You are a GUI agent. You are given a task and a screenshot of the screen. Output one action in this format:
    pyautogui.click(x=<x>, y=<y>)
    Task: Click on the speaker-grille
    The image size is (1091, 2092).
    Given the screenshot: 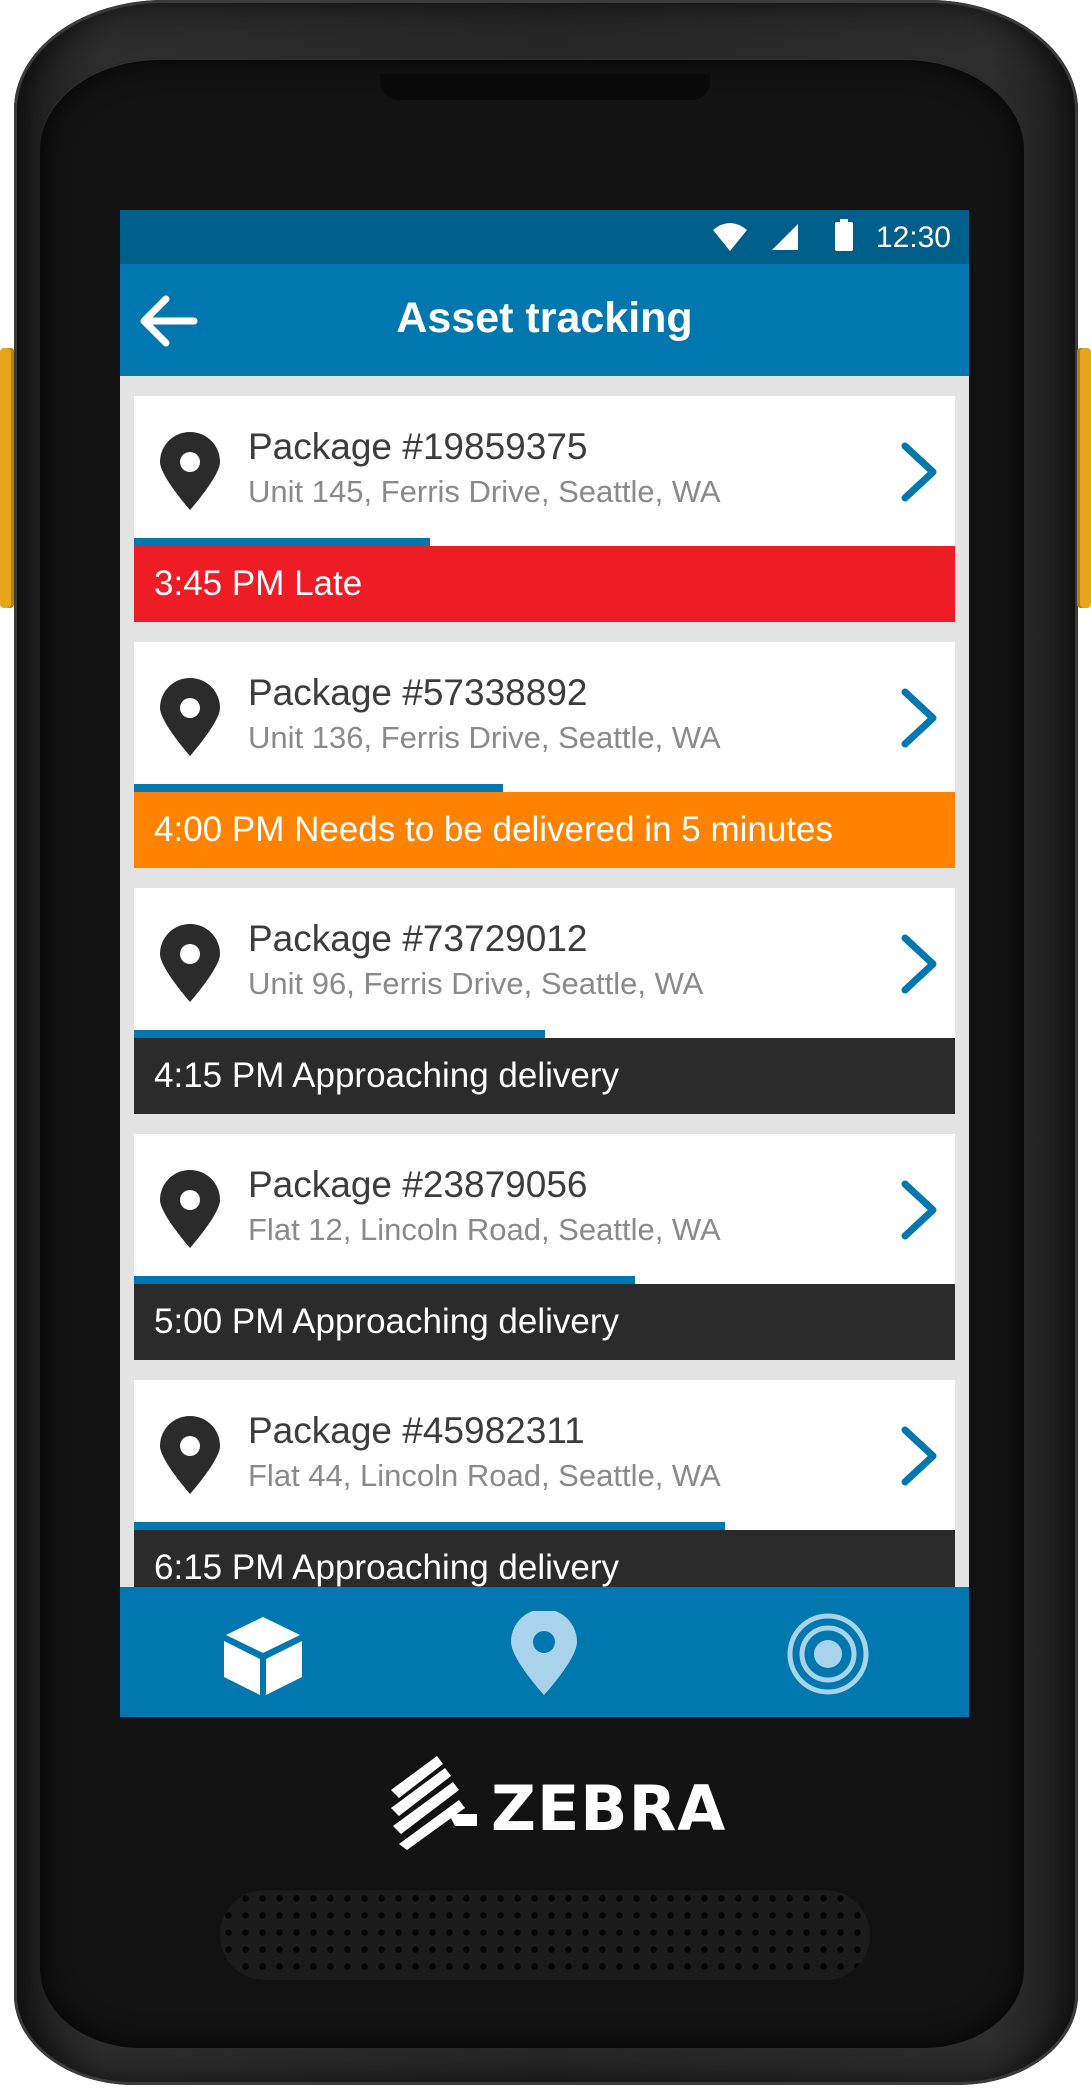 What is the action you would take?
    pyautogui.click(x=545, y=1935)
    